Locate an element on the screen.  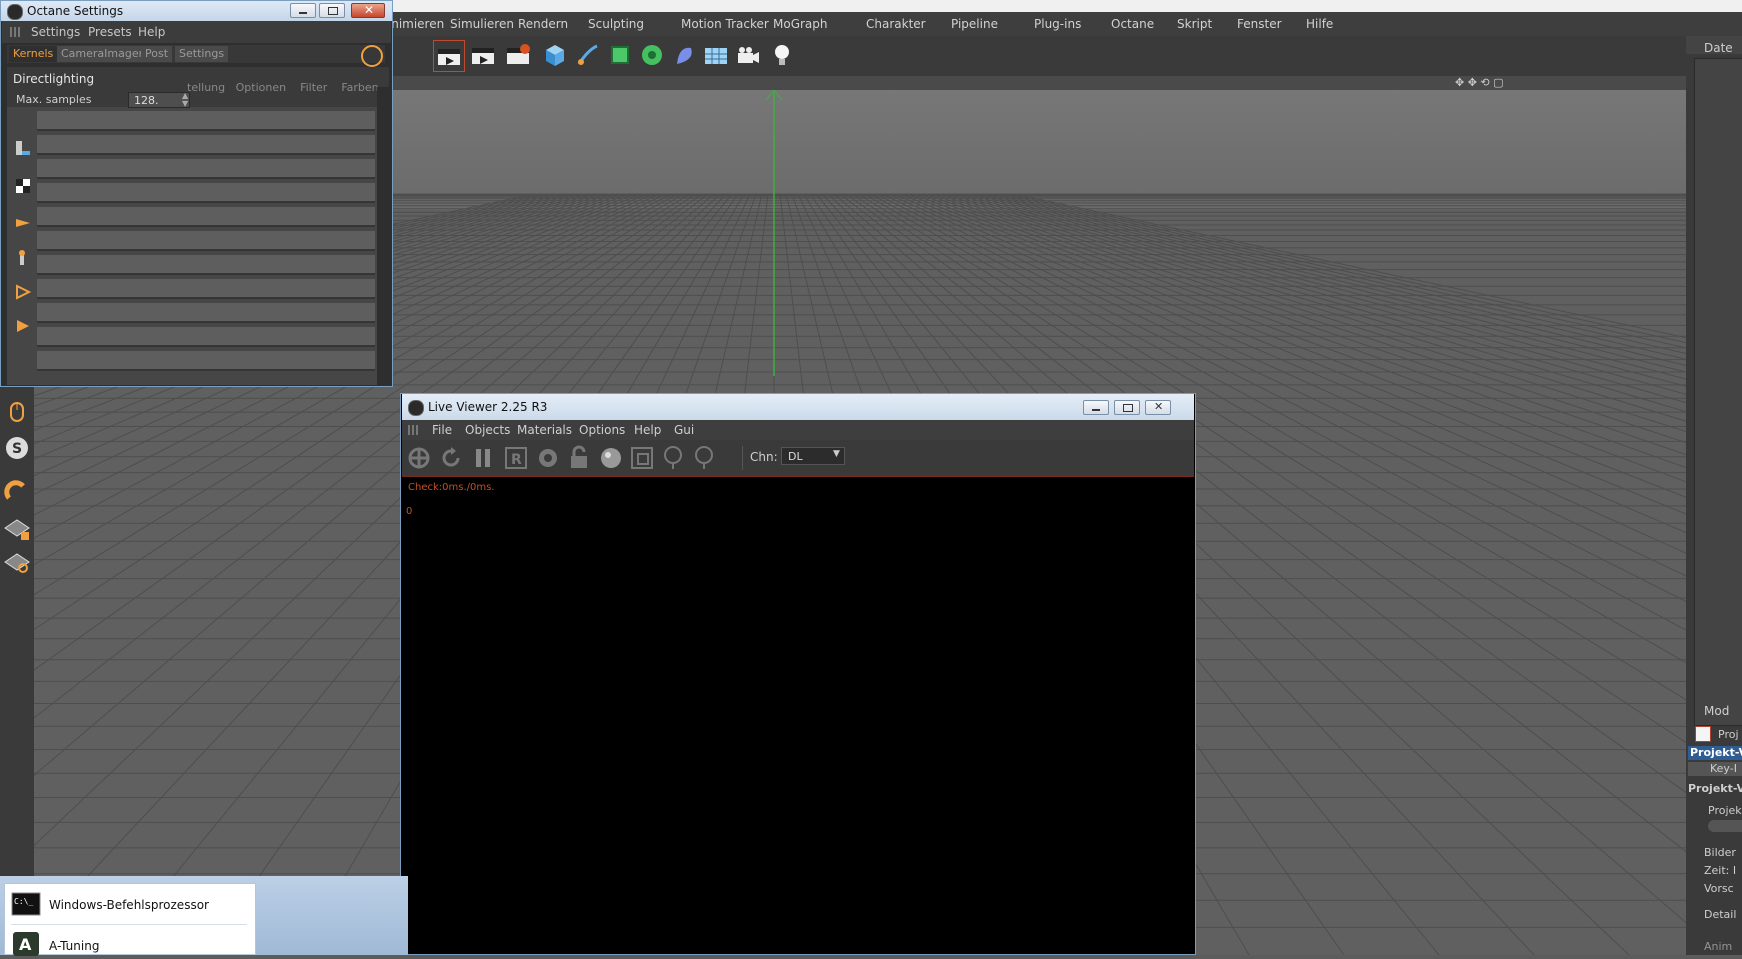
channel-label: Chn: is located at coordinates (764, 457).